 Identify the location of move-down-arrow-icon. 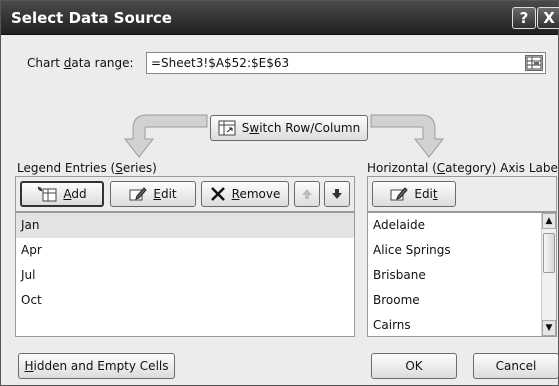
(337, 194).